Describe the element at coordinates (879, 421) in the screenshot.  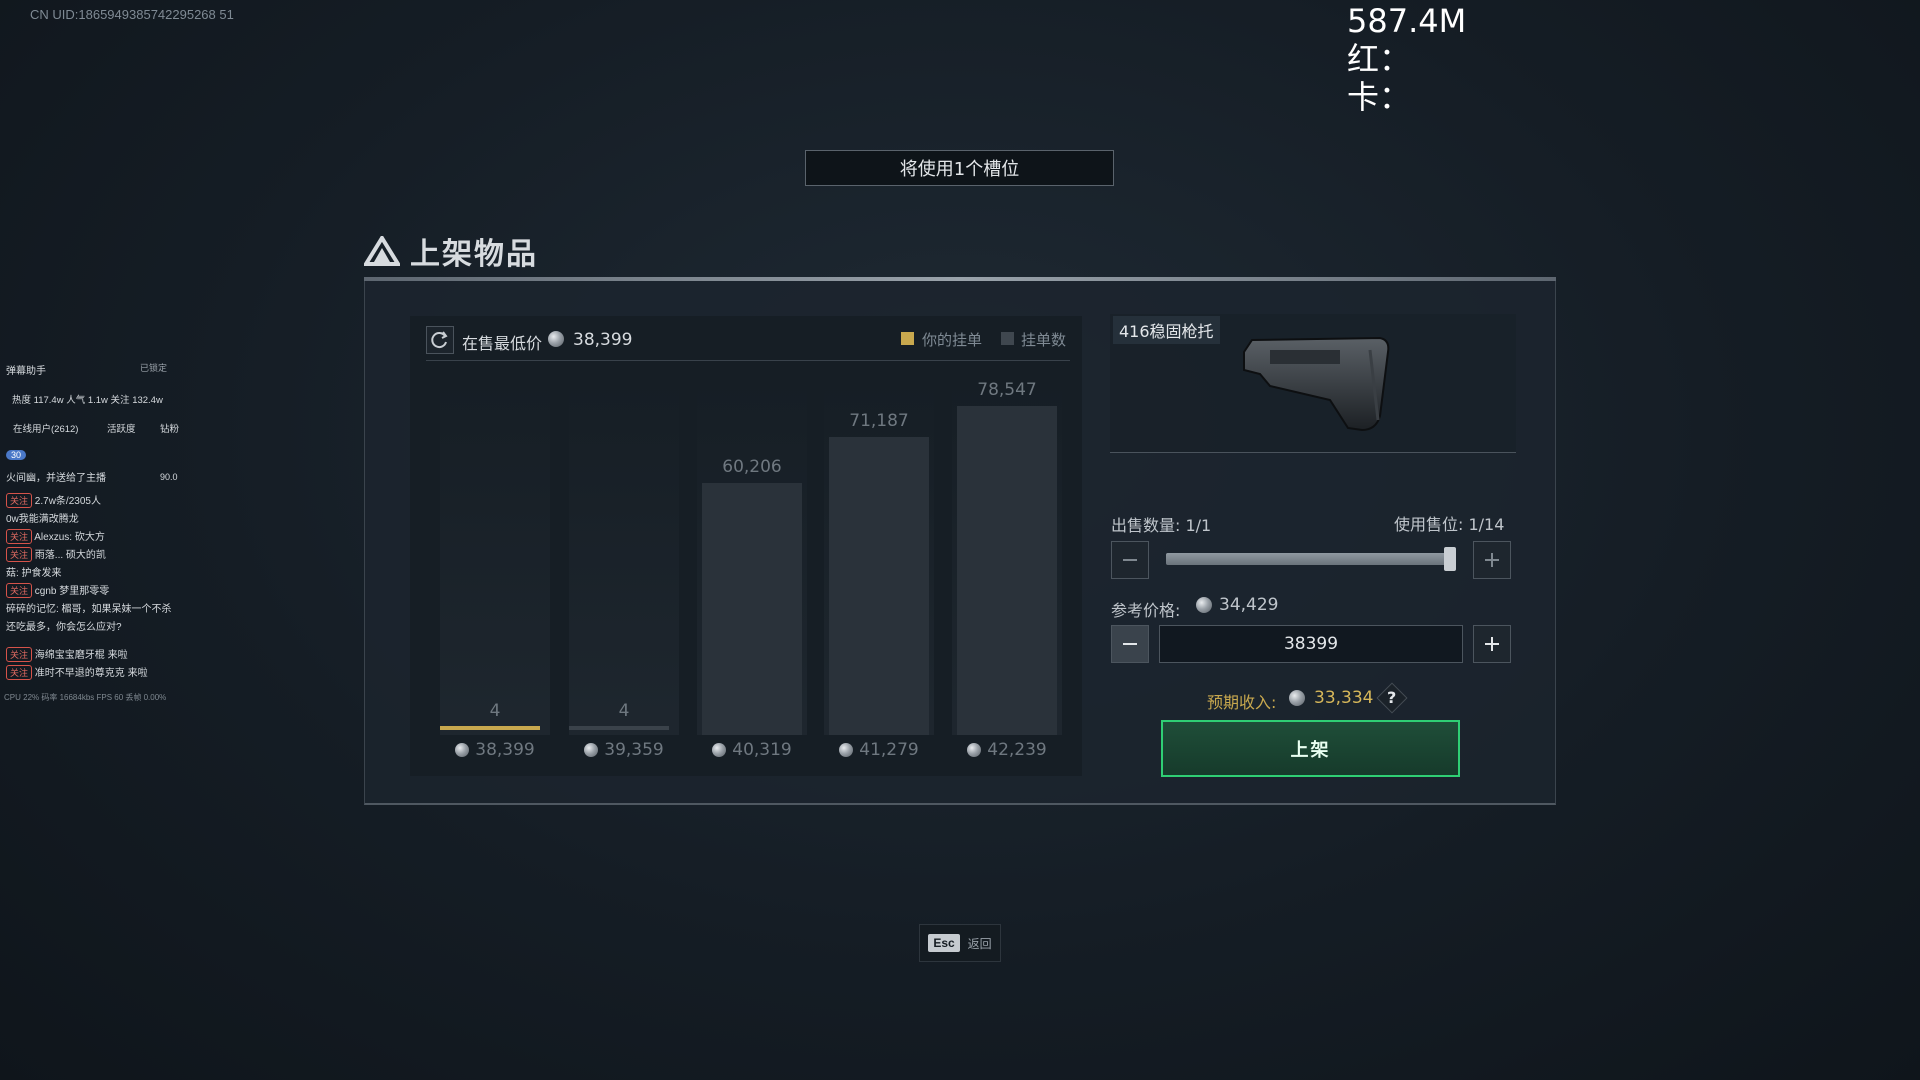
I see `bar-value-label: 71,187` at that location.